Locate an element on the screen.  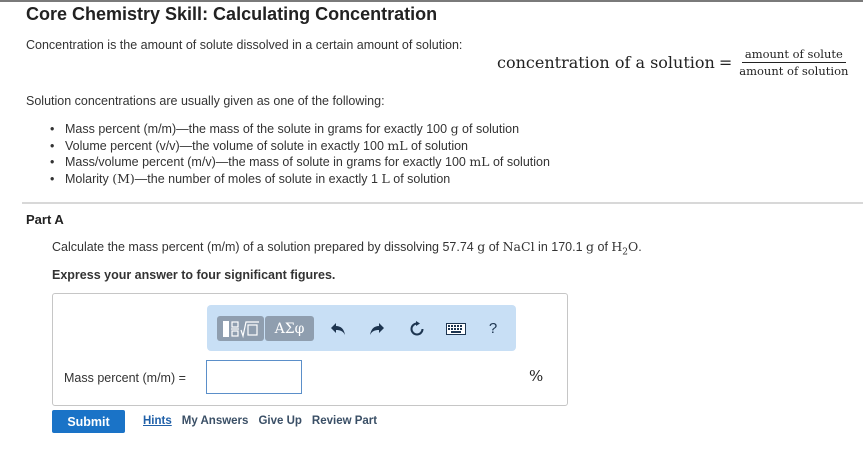
part-title: Part A is located at coordinates (45, 219).